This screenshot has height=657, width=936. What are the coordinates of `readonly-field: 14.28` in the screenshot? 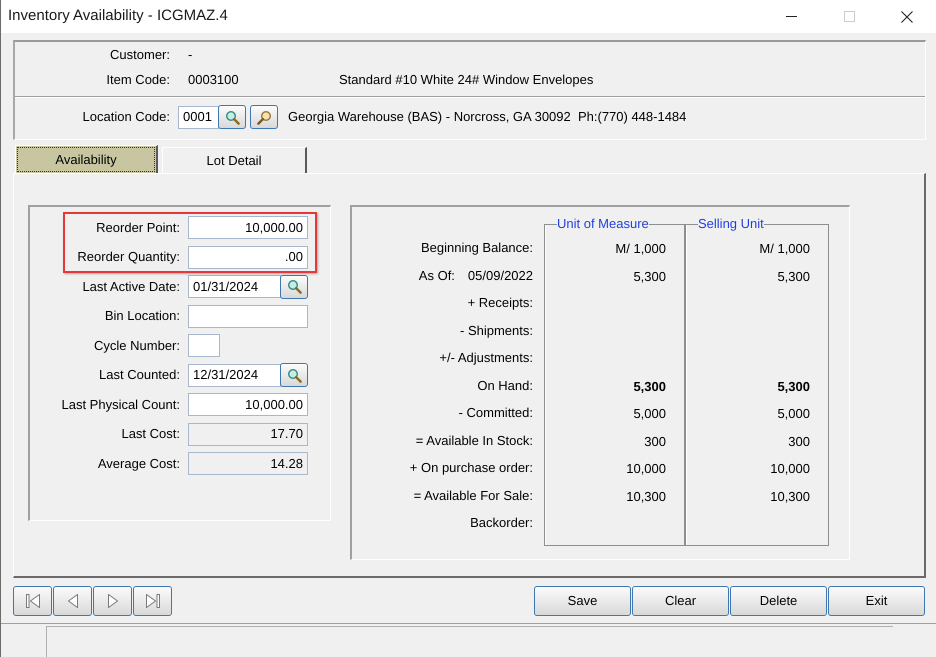 It's located at (248, 463).